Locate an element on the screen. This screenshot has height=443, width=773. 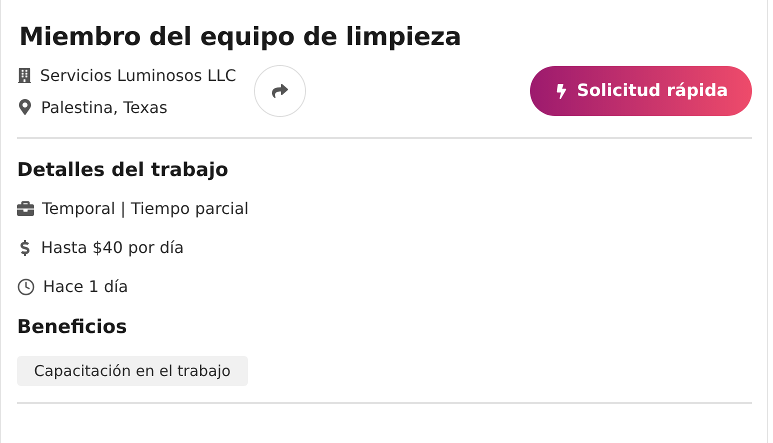
briefcase-icon is located at coordinates (25, 208).